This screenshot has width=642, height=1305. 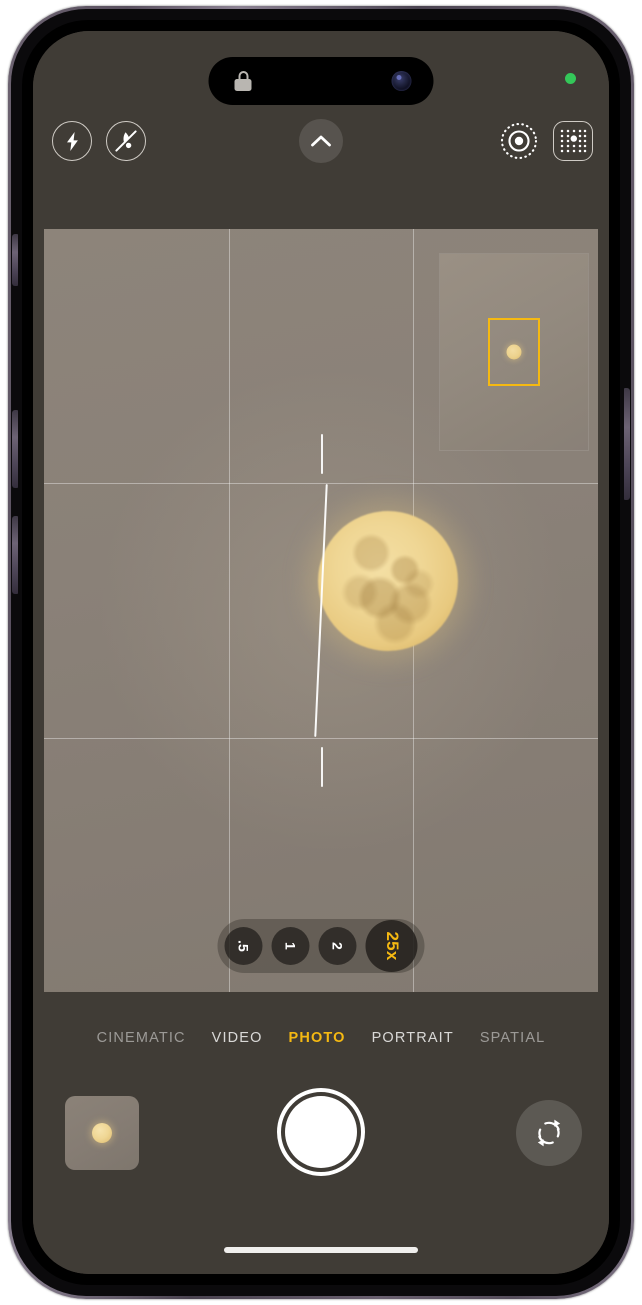 I want to click on lock-icon, so click(x=243, y=81).